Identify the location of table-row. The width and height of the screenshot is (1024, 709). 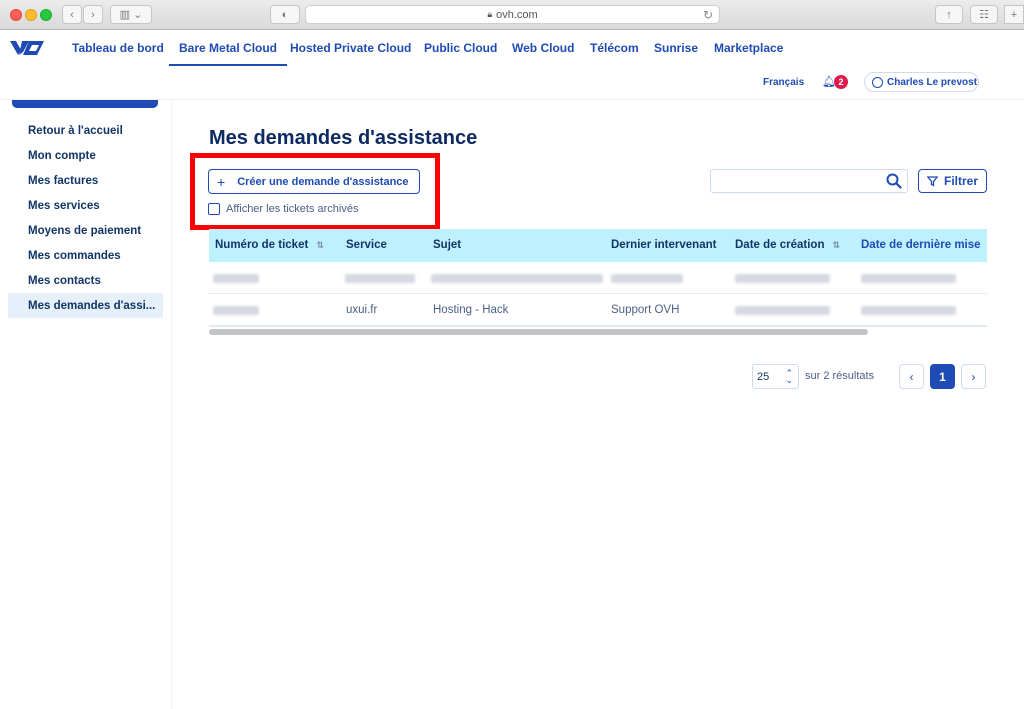
(598, 278).